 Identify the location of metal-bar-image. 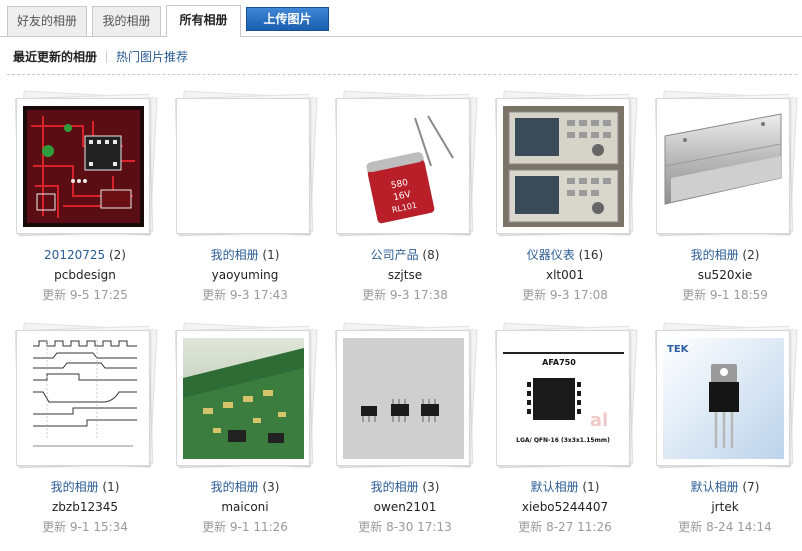
(723, 166).